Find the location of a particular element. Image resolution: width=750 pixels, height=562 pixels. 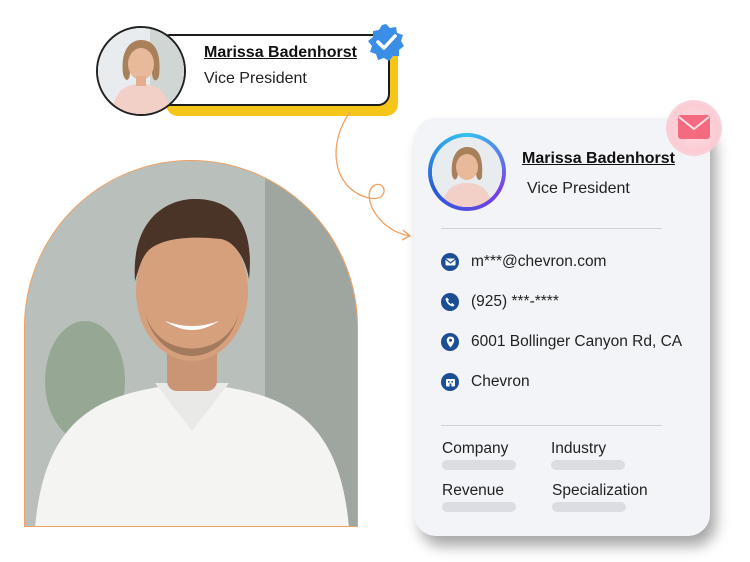

email-row: m***@chevron.com is located at coordinates (523, 262).